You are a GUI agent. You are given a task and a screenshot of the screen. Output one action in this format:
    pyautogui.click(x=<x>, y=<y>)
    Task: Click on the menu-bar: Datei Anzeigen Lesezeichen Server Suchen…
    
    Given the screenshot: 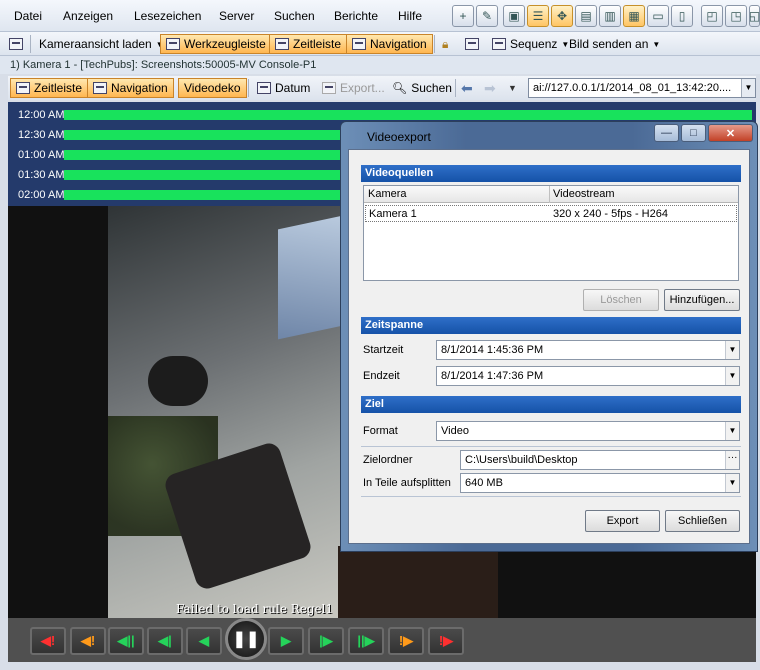 What is the action you would take?
    pyautogui.click(x=380, y=16)
    